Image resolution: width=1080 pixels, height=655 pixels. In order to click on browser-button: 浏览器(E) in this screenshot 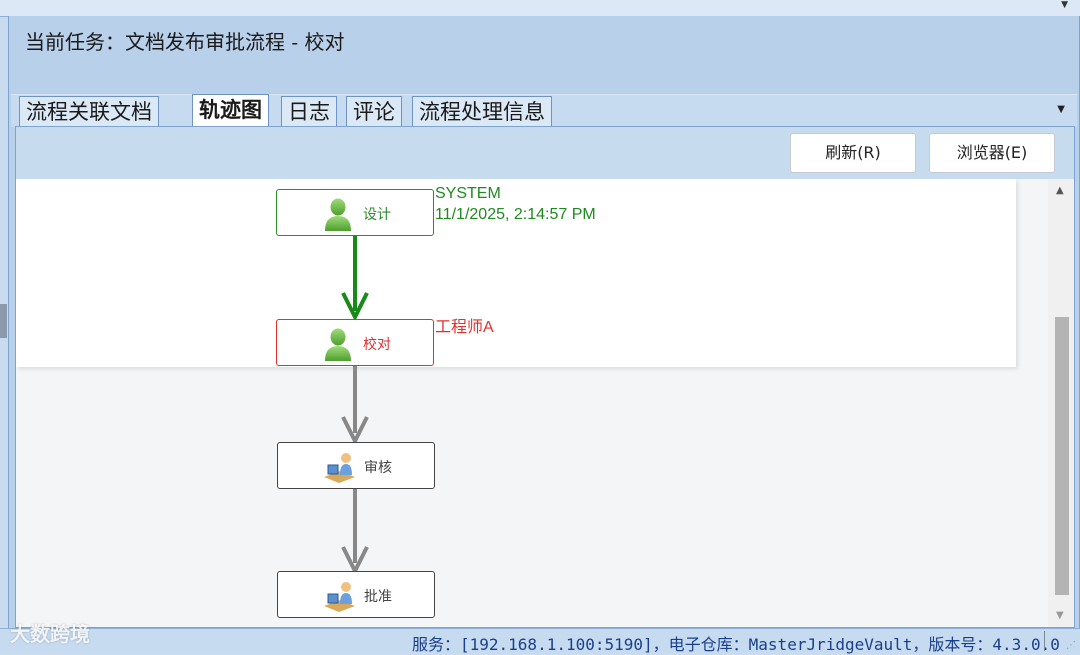, I will do `click(992, 153)`.